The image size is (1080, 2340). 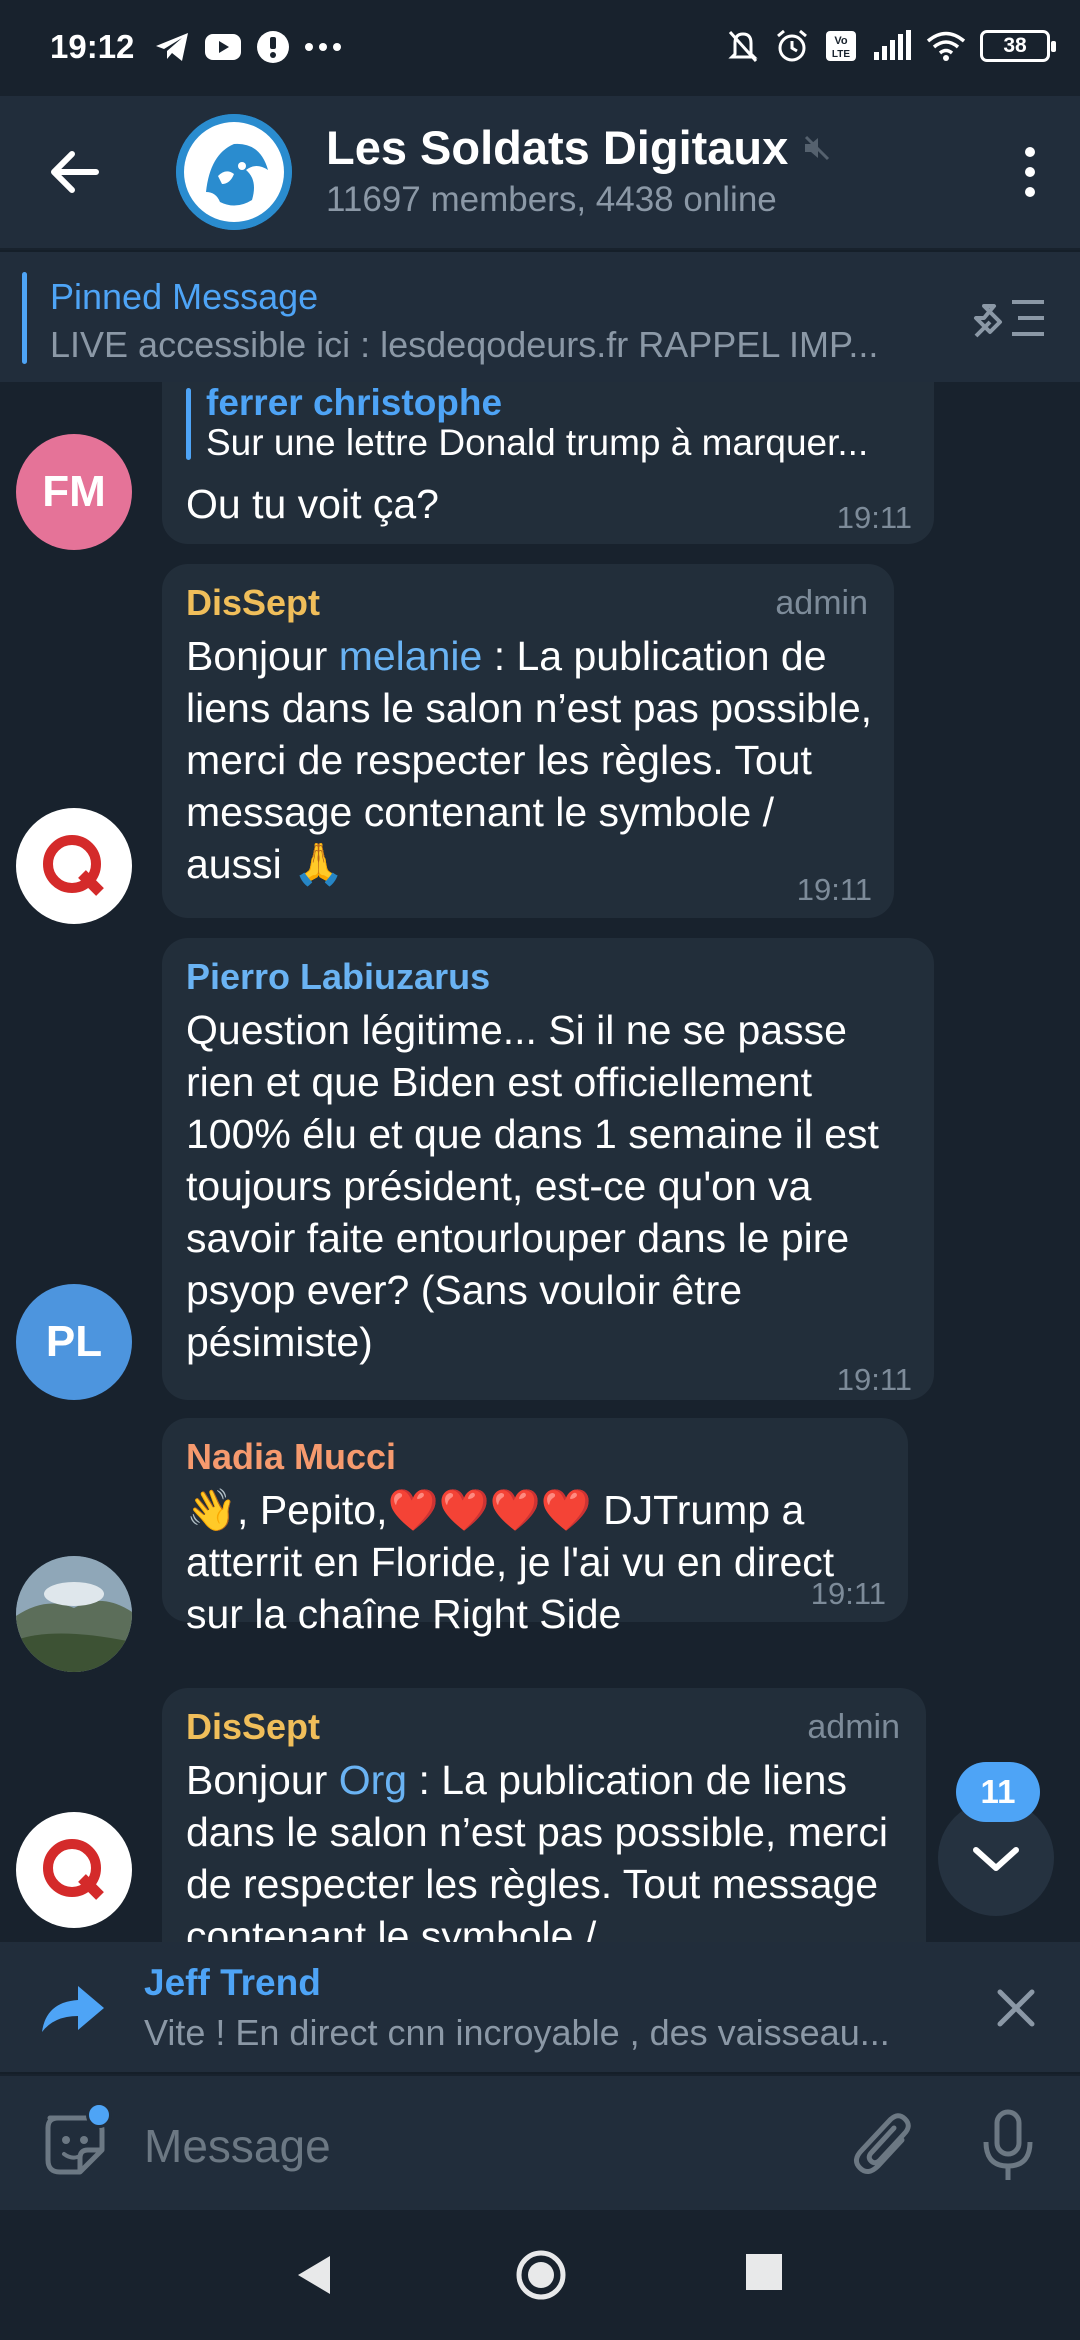 I want to click on more-notifications-icon, so click(x=323, y=47).